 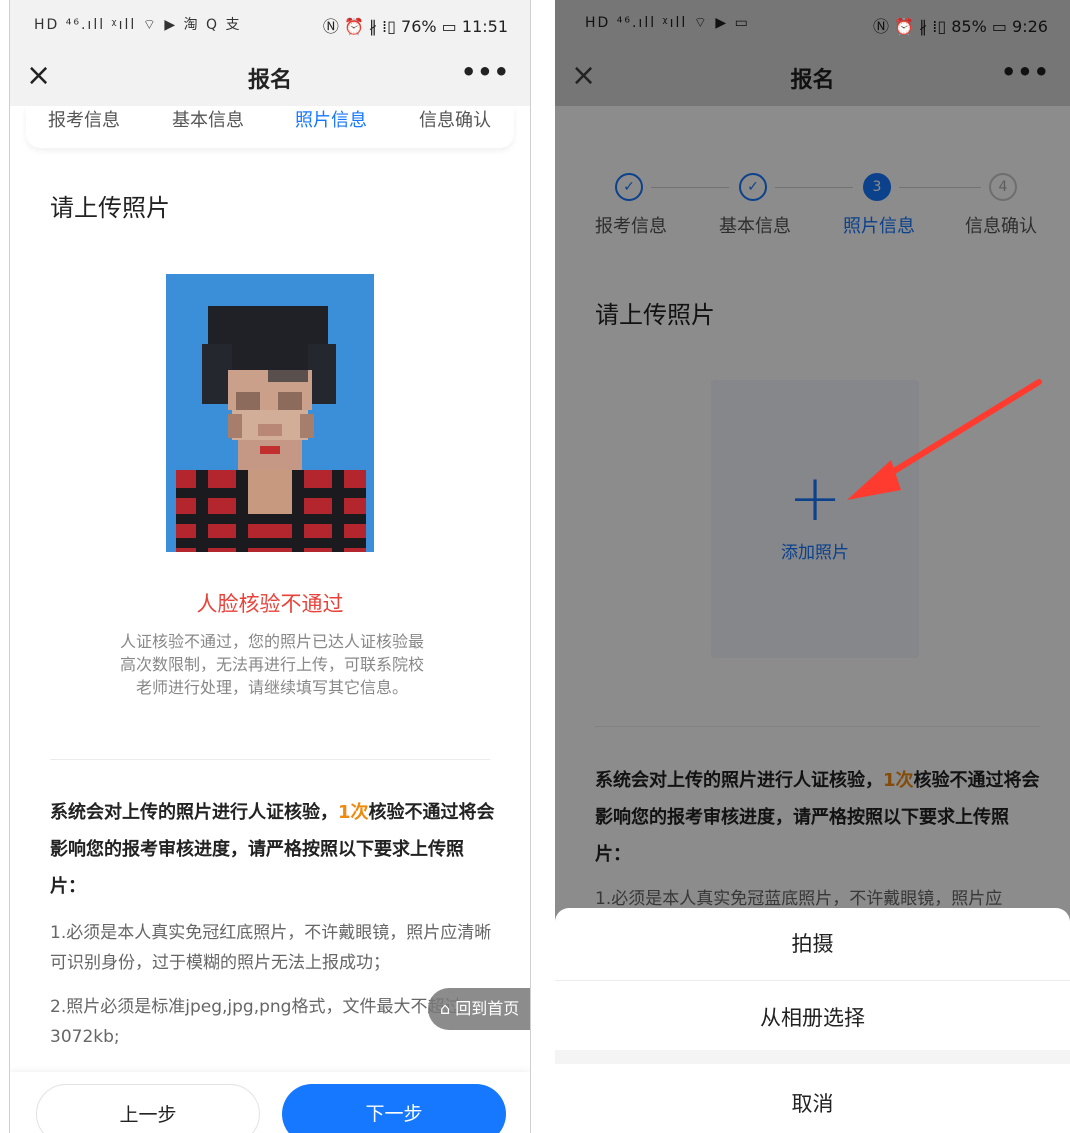 What do you see at coordinates (84, 120) in the screenshot?
I see `step-label-exam-info: 报考信息` at bounding box center [84, 120].